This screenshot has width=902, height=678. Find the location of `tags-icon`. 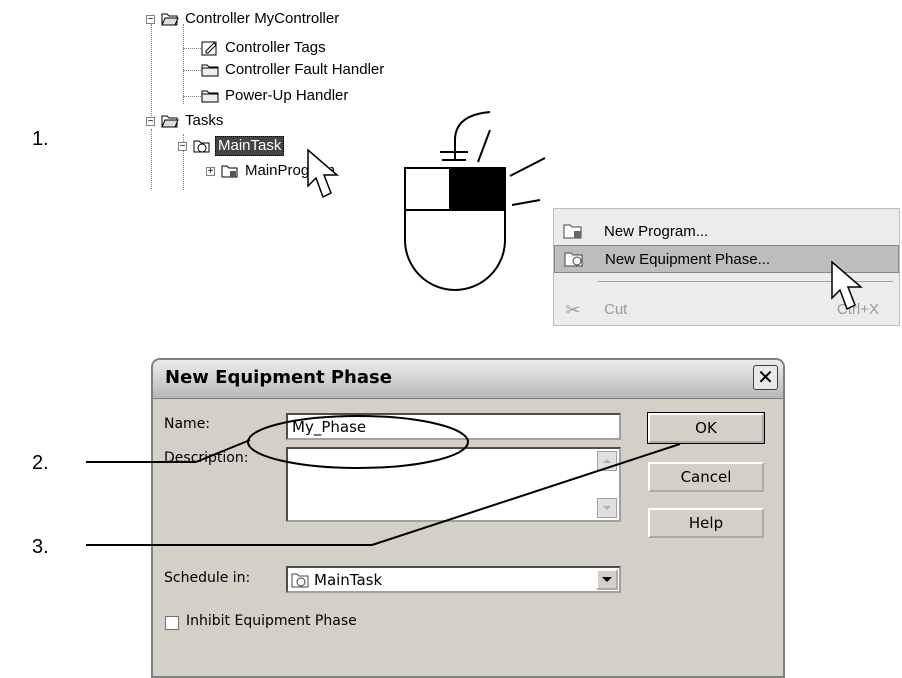

tags-icon is located at coordinates (209, 48).